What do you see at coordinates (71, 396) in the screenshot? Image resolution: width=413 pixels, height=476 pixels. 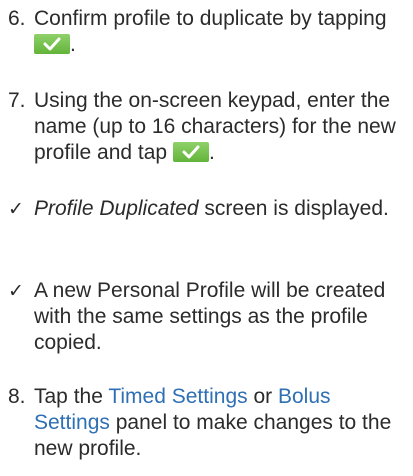 I see `step-8-text: Tap the` at bounding box center [71, 396].